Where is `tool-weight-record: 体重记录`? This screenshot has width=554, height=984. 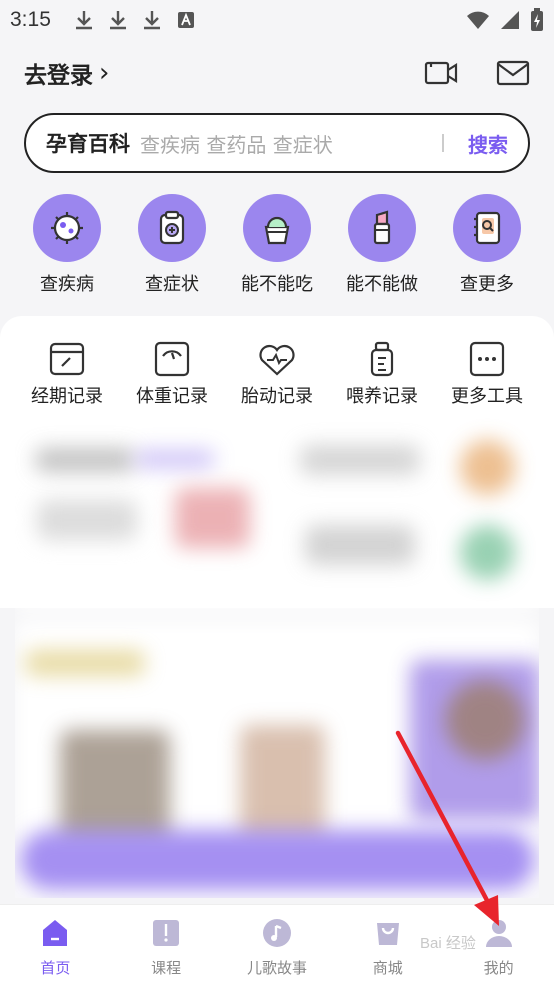
tool-weight-record: 体重记录 is located at coordinates (172, 375).